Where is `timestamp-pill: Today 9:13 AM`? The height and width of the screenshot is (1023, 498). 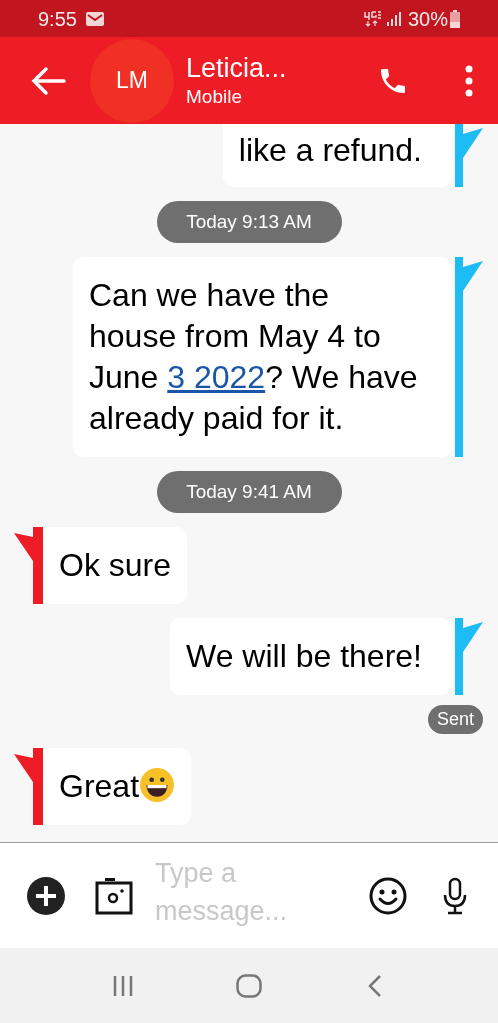
timestamp-pill: Today 9:13 AM is located at coordinates (249, 222).